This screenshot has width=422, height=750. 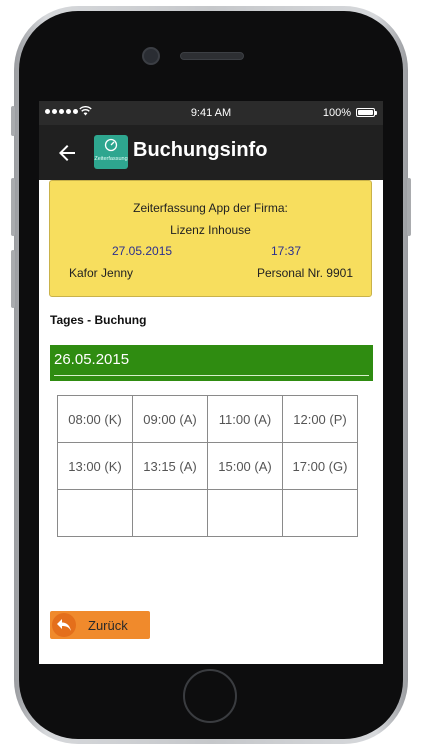 What do you see at coordinates (366, 112) in the screenshot?
I see `battery-icon` at bounding box center [366, 112].